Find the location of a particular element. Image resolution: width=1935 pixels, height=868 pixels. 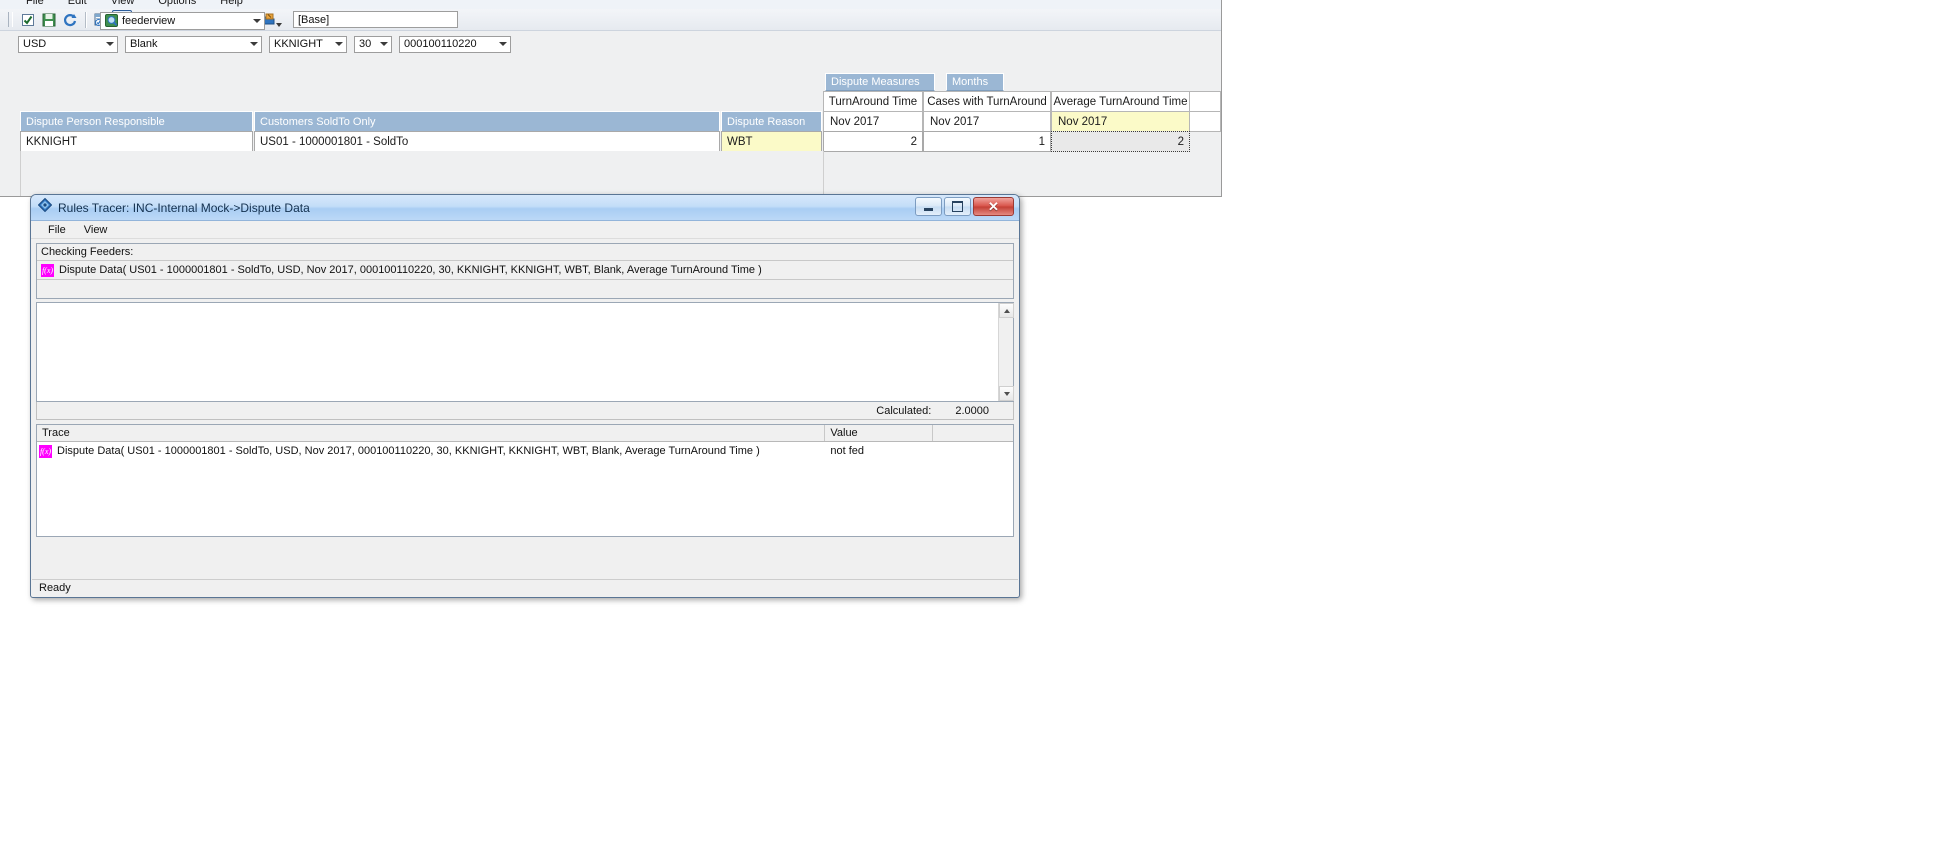

cell-dispute-person: KKNIGHT is located at coordinates (136, 141).